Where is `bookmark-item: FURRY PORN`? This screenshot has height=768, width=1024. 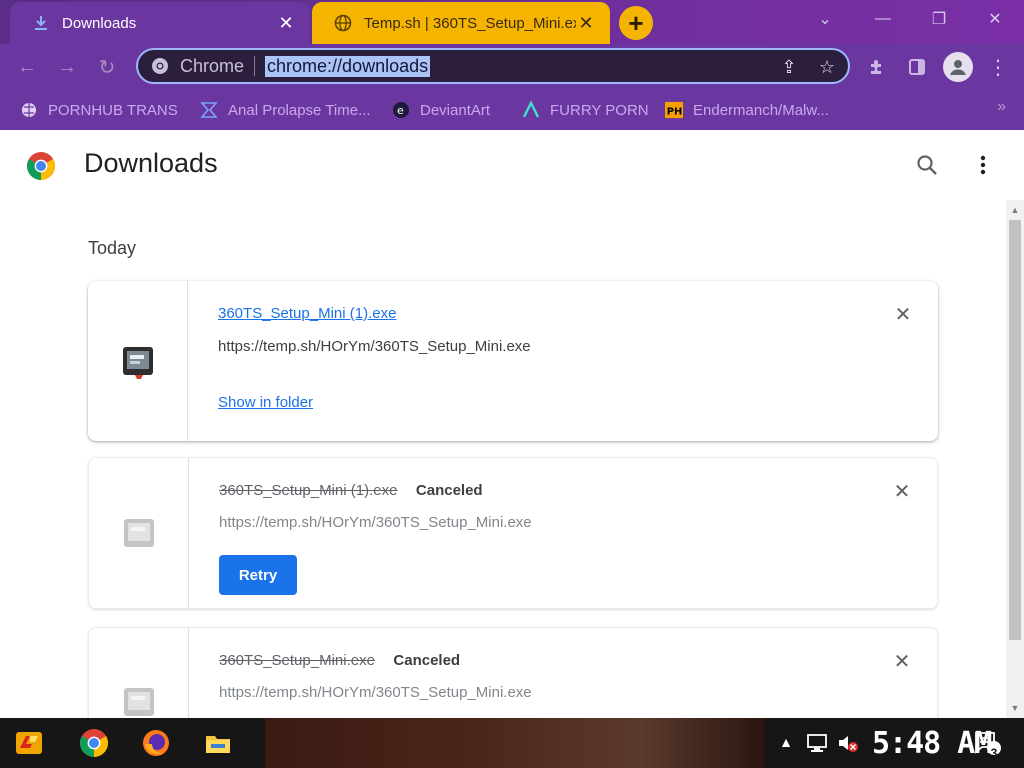 bookmark-item: FURRY PORN is located at coordinates (585, 110).